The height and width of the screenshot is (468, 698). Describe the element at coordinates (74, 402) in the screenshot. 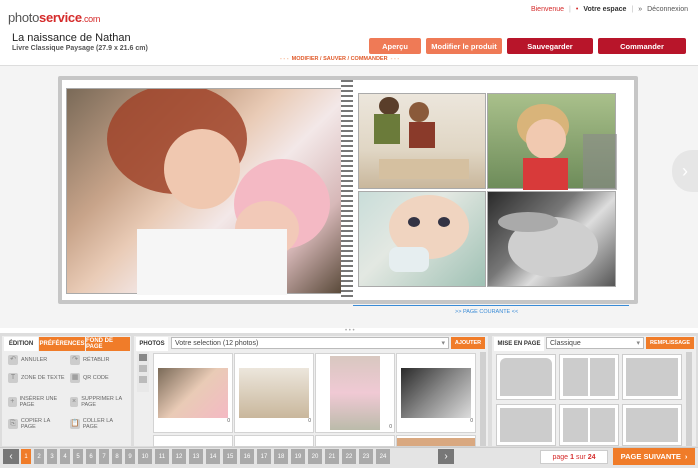

I see `delete-page-icon: ×` at that location.